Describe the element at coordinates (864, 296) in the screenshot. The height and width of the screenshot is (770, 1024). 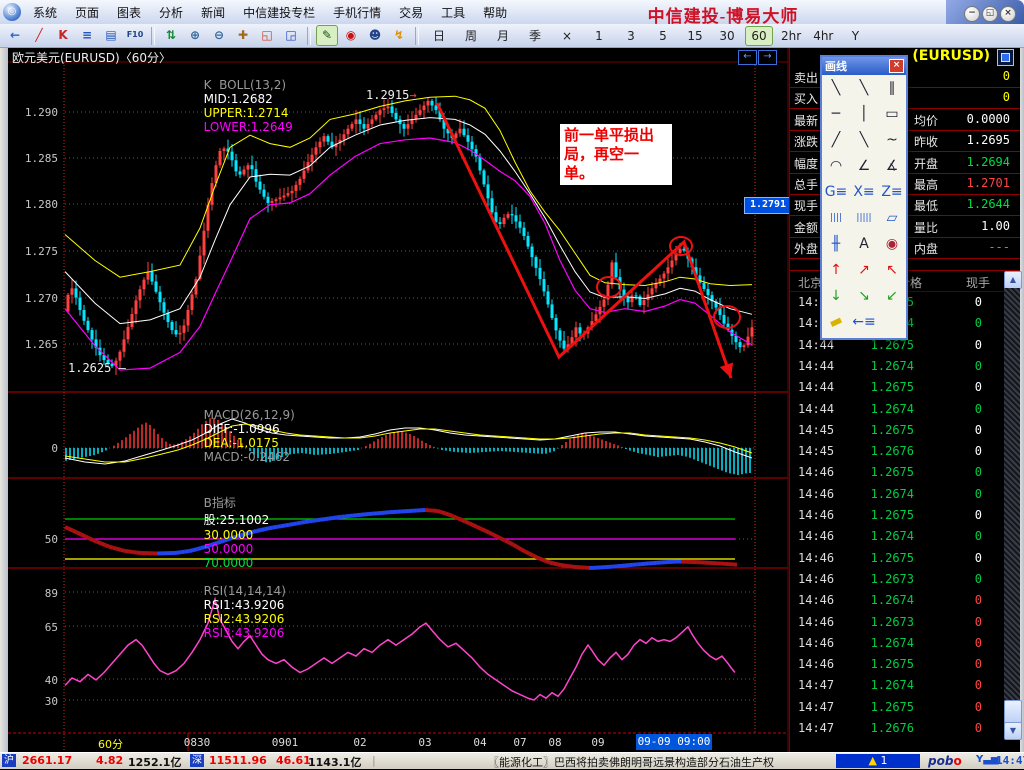
I see `arrow-down-right-tool: ↘` at that location.